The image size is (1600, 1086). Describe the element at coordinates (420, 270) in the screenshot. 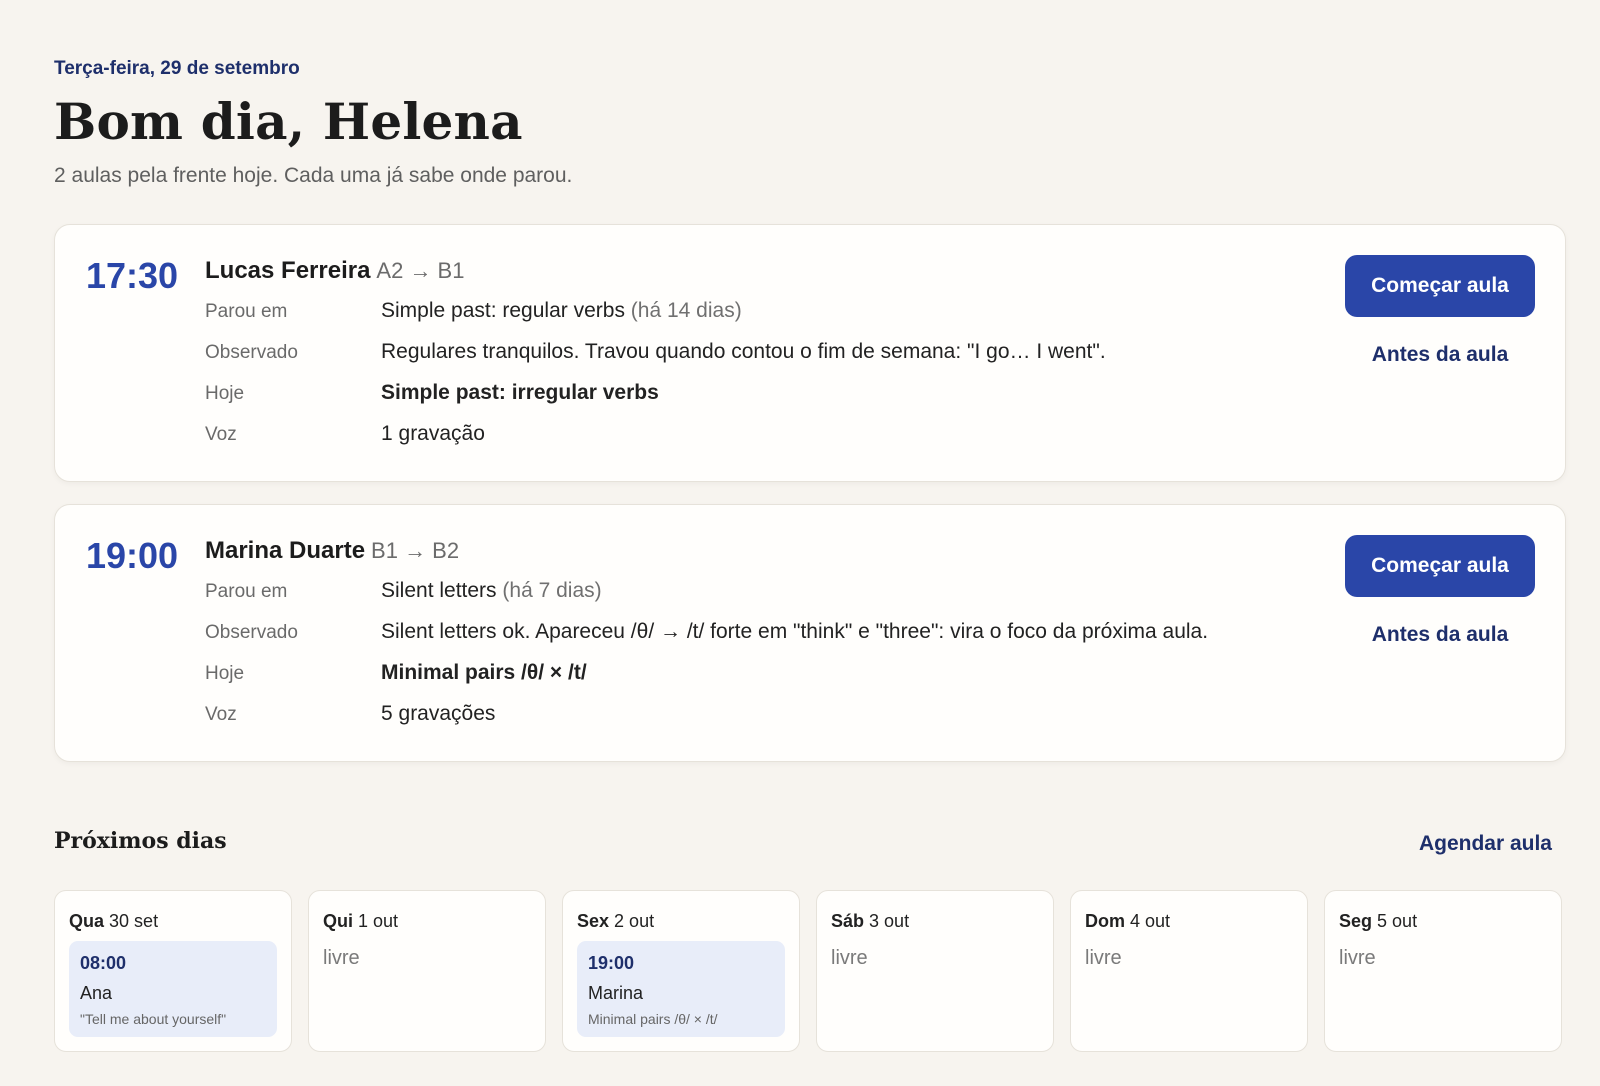

I see `student-level: A2 → B1` at that location.